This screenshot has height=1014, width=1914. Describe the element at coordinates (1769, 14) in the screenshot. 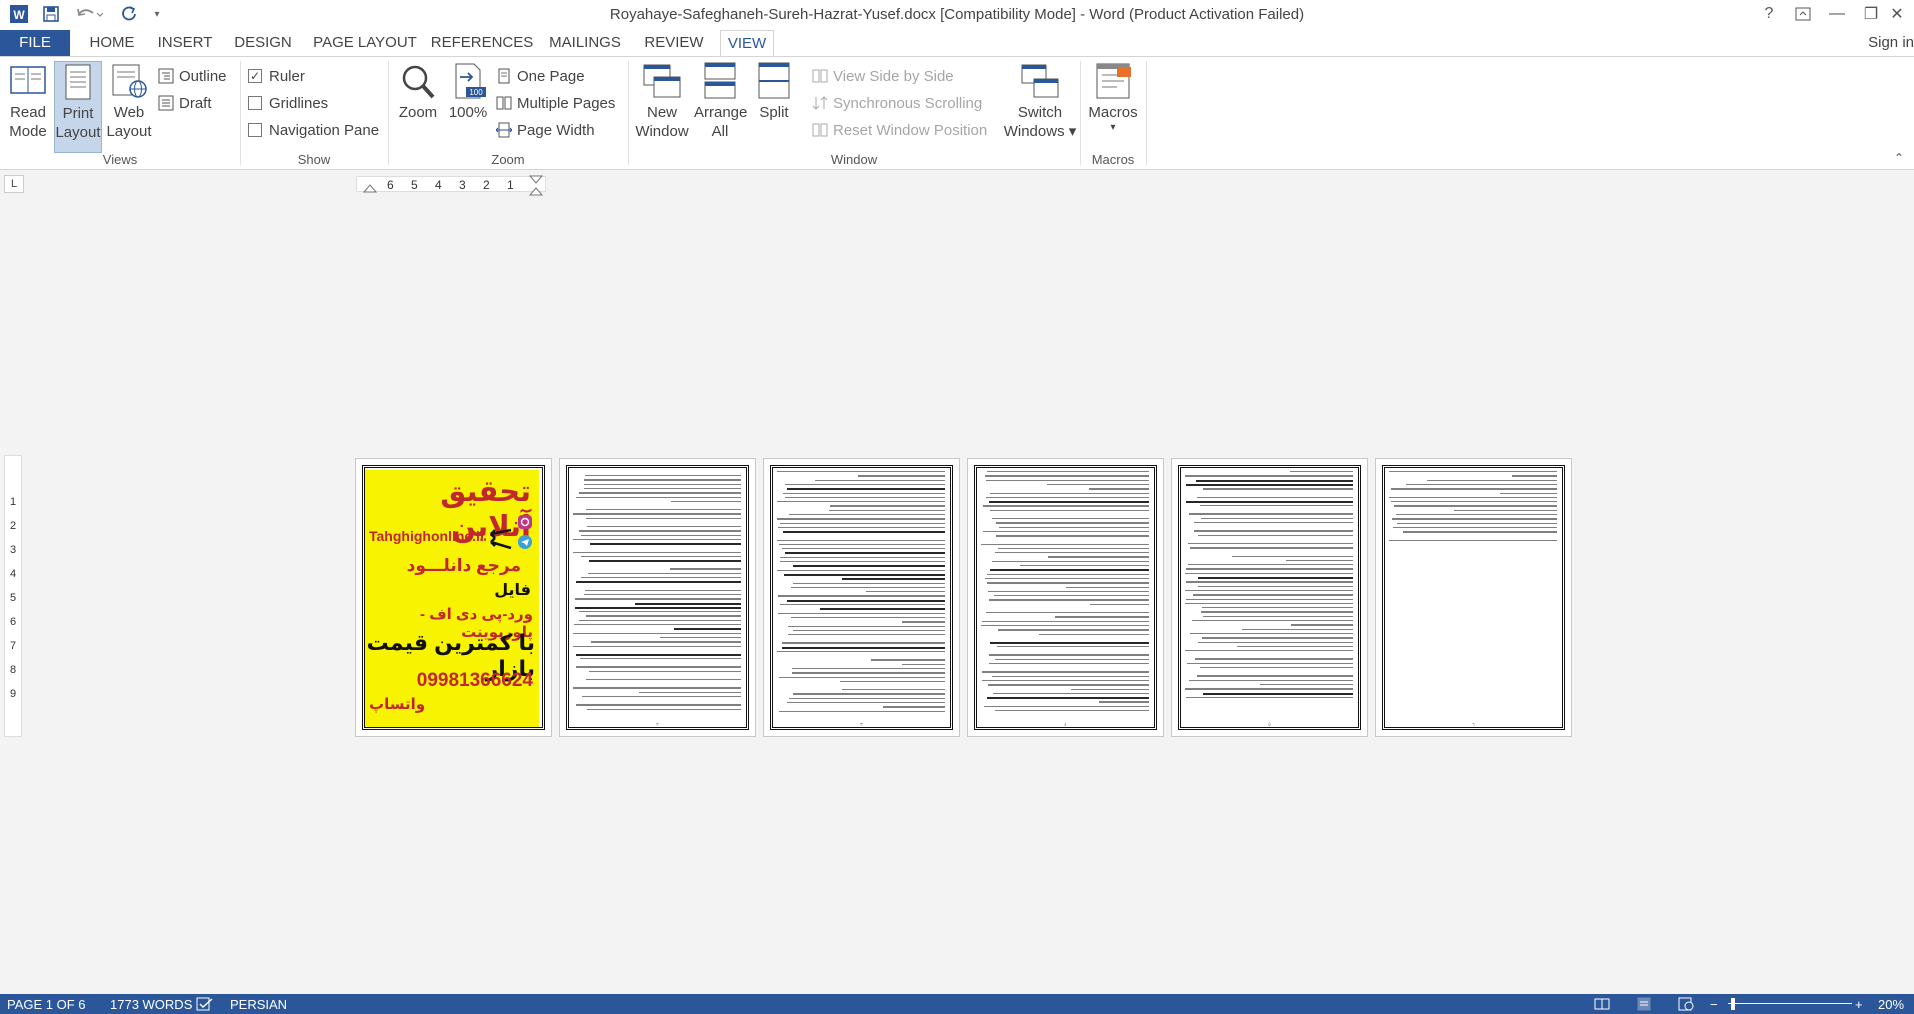

I see `help-button: ?` at that location.